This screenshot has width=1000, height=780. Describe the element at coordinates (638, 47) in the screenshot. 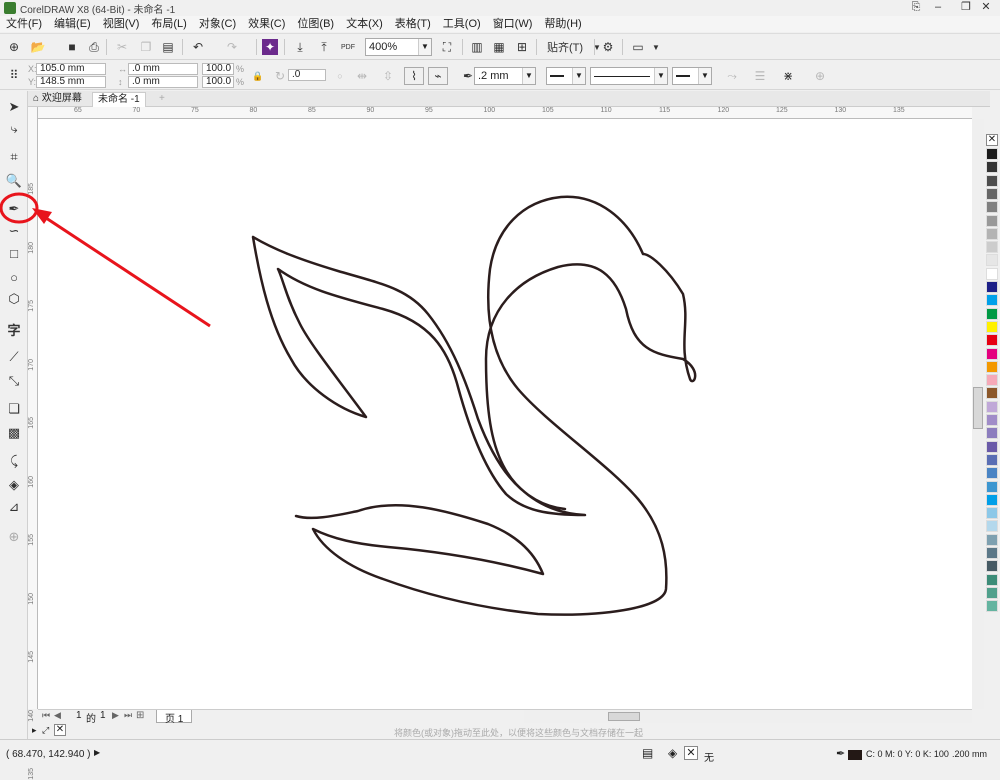

I see `application-launcher-icon: ▭` at that location.